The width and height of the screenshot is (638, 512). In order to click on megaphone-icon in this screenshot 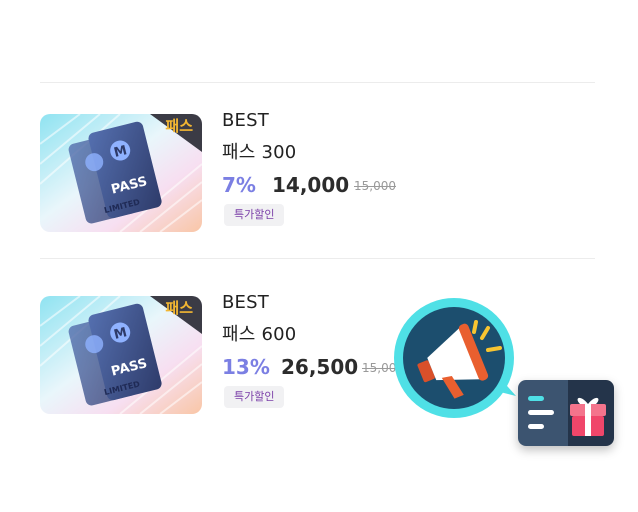, I will do `click(455, 358)`.